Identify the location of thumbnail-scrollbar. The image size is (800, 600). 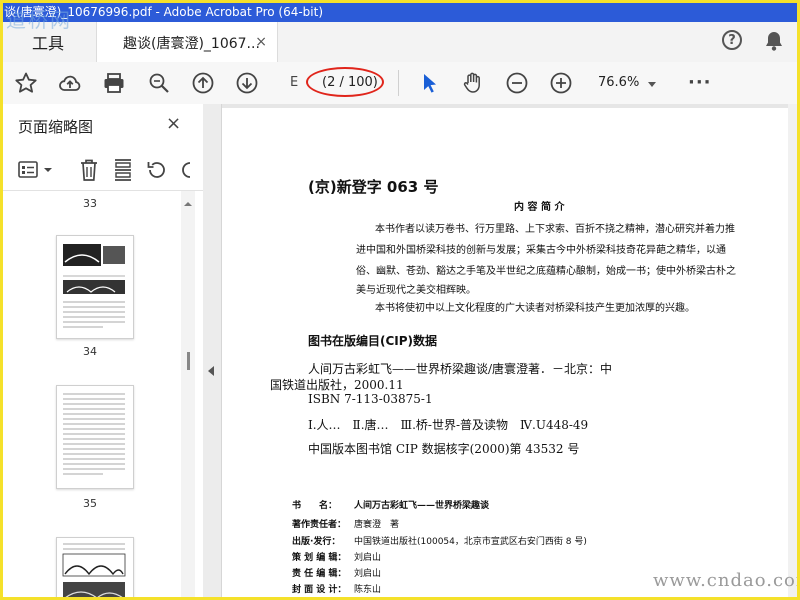
(188, 395).